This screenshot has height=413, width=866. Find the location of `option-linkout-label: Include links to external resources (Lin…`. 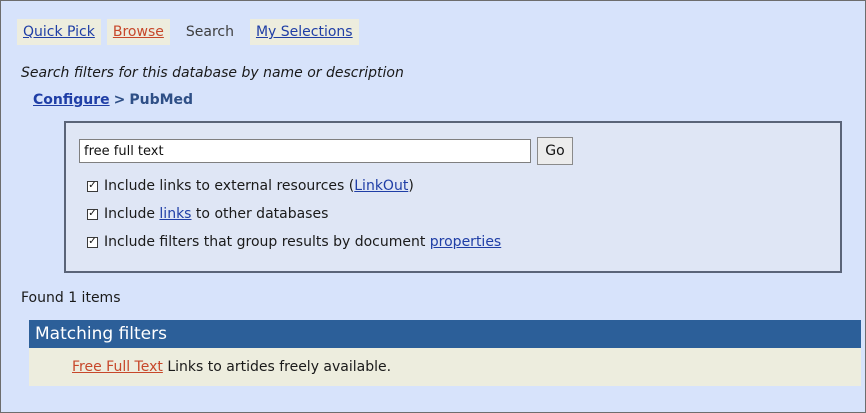

option-linkout-label: Include links to external resources (Lin… is located at coordinates (259, 186).